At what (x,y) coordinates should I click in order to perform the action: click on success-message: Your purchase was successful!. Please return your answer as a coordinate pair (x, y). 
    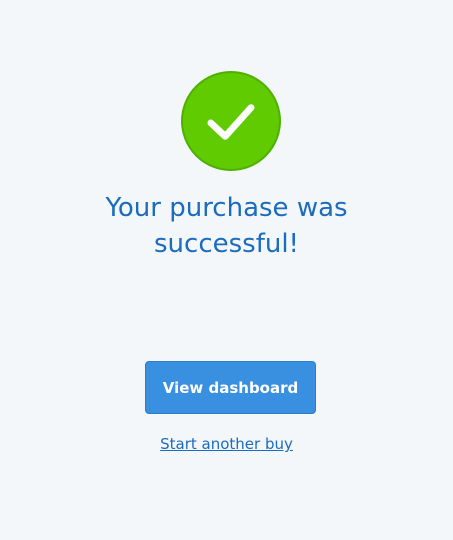
    Looking at the image, I should click on (226, 226).